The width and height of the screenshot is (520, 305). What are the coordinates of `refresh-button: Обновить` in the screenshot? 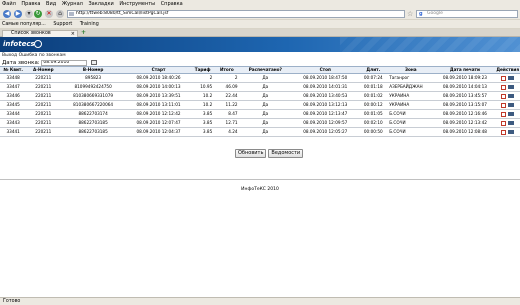 It's located at (251, 153).